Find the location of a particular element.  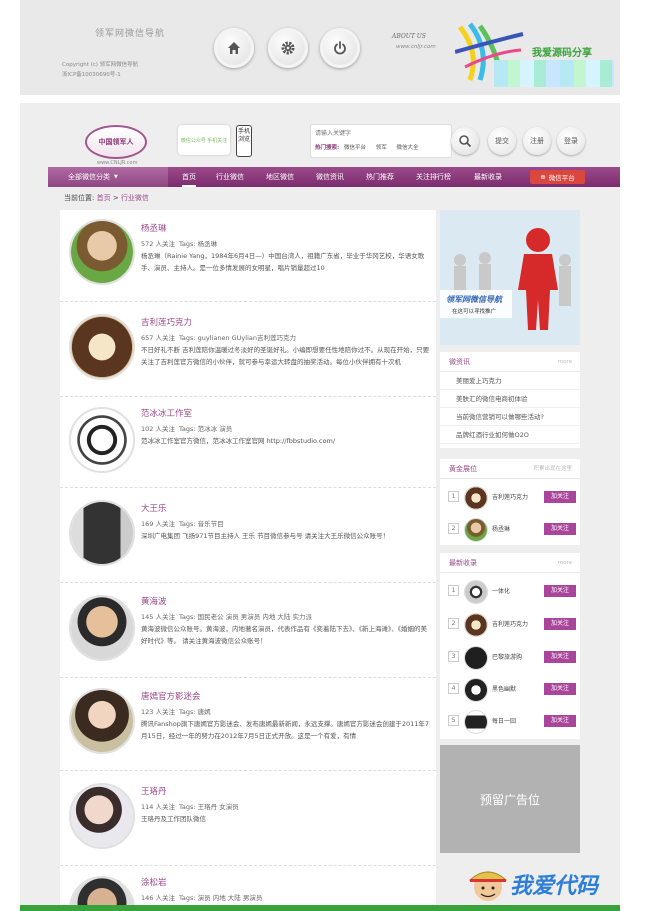

search-button is located at coordinates (465, 141).